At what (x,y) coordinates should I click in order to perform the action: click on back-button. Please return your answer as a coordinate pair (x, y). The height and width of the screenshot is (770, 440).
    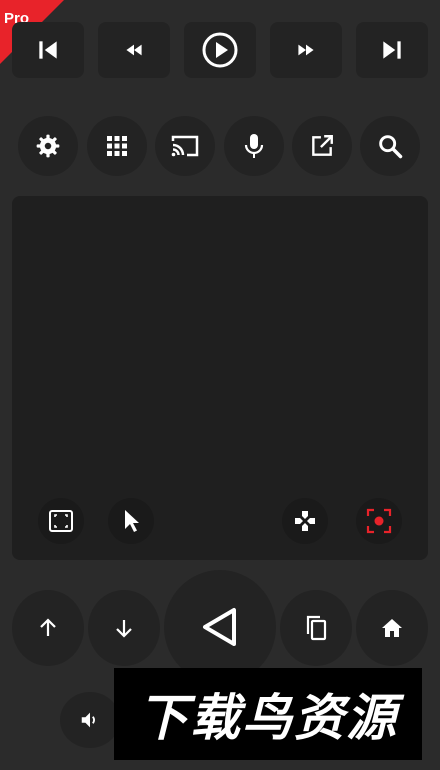
    Looking at the image, I should click on (220, 627).